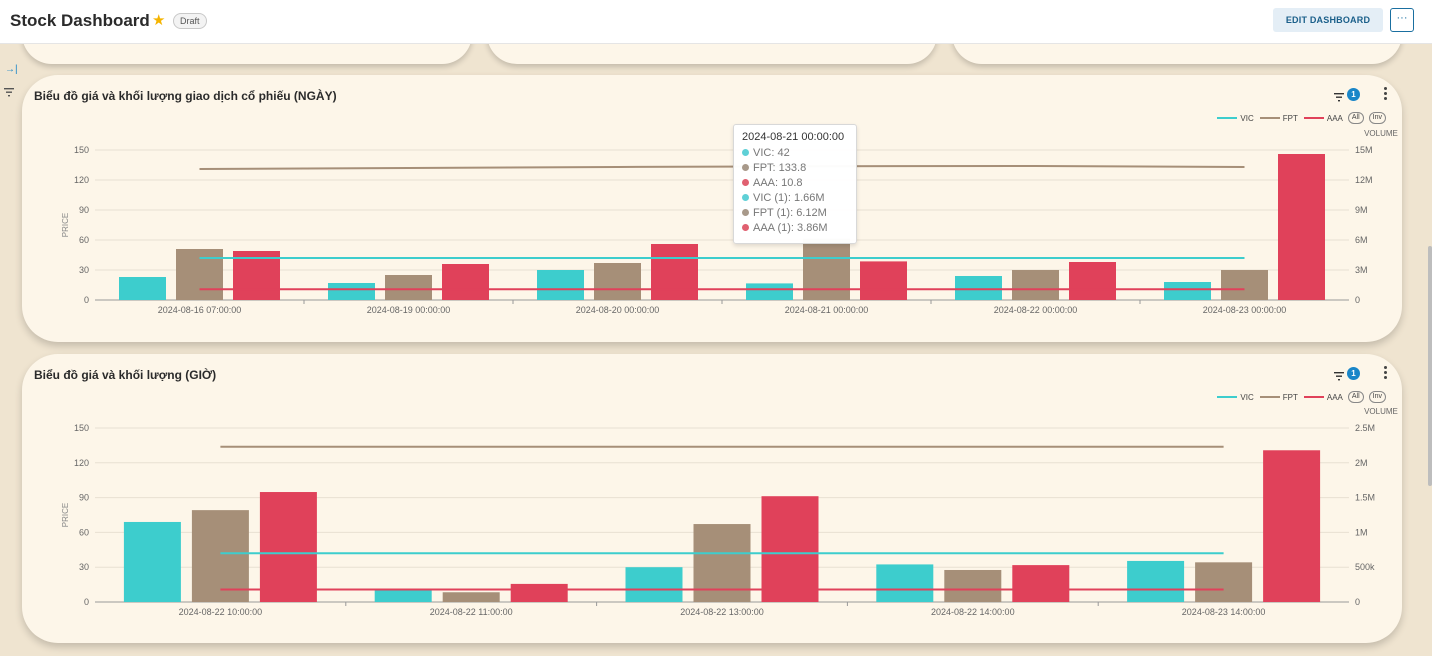  What do you see at coordinates (795, 212) in the screenshot?
I see `tooltip-row: FPT (1): 6.12M` at bounding box center [795, 212].